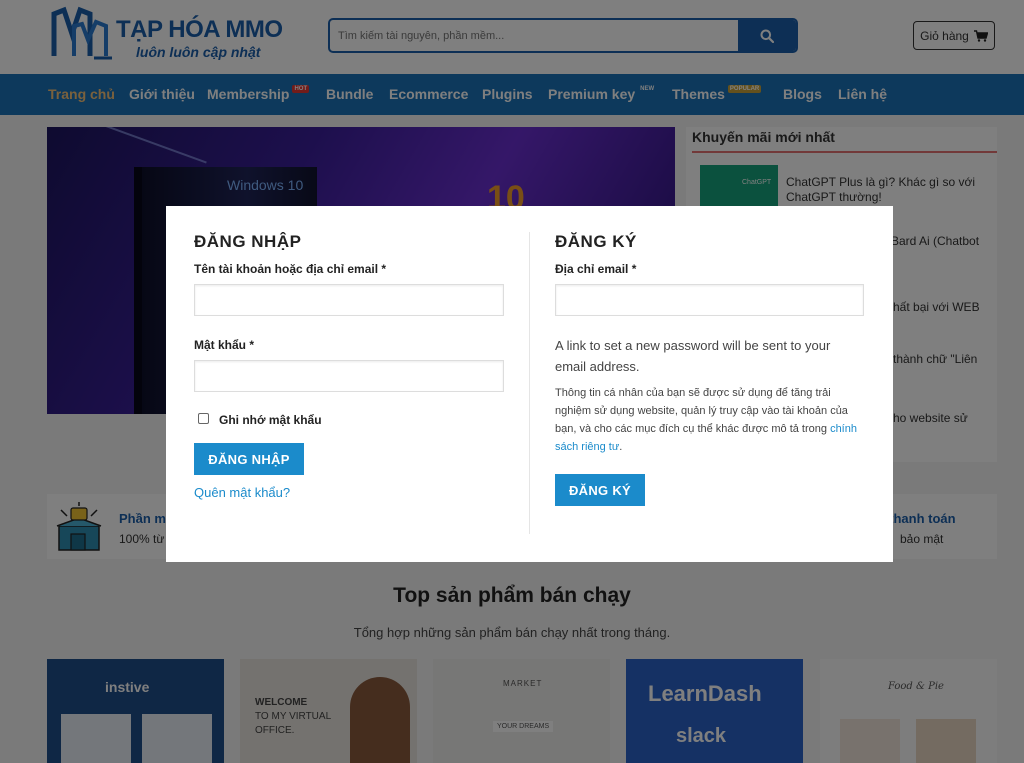 Image resolution: width=1024 pixels, height=763 pixels. I want to click on email-field, so click(709, 300).